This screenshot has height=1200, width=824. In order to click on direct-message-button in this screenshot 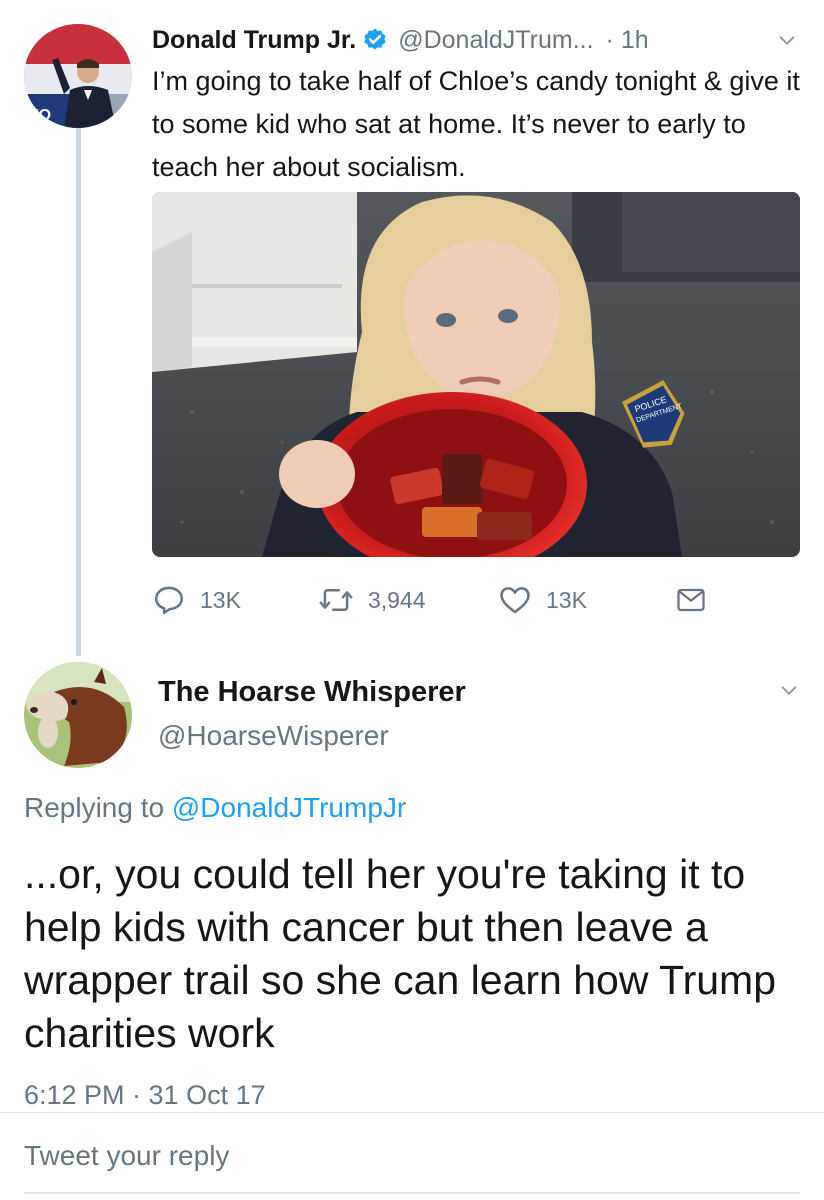, I will do `click(691, 600)`.